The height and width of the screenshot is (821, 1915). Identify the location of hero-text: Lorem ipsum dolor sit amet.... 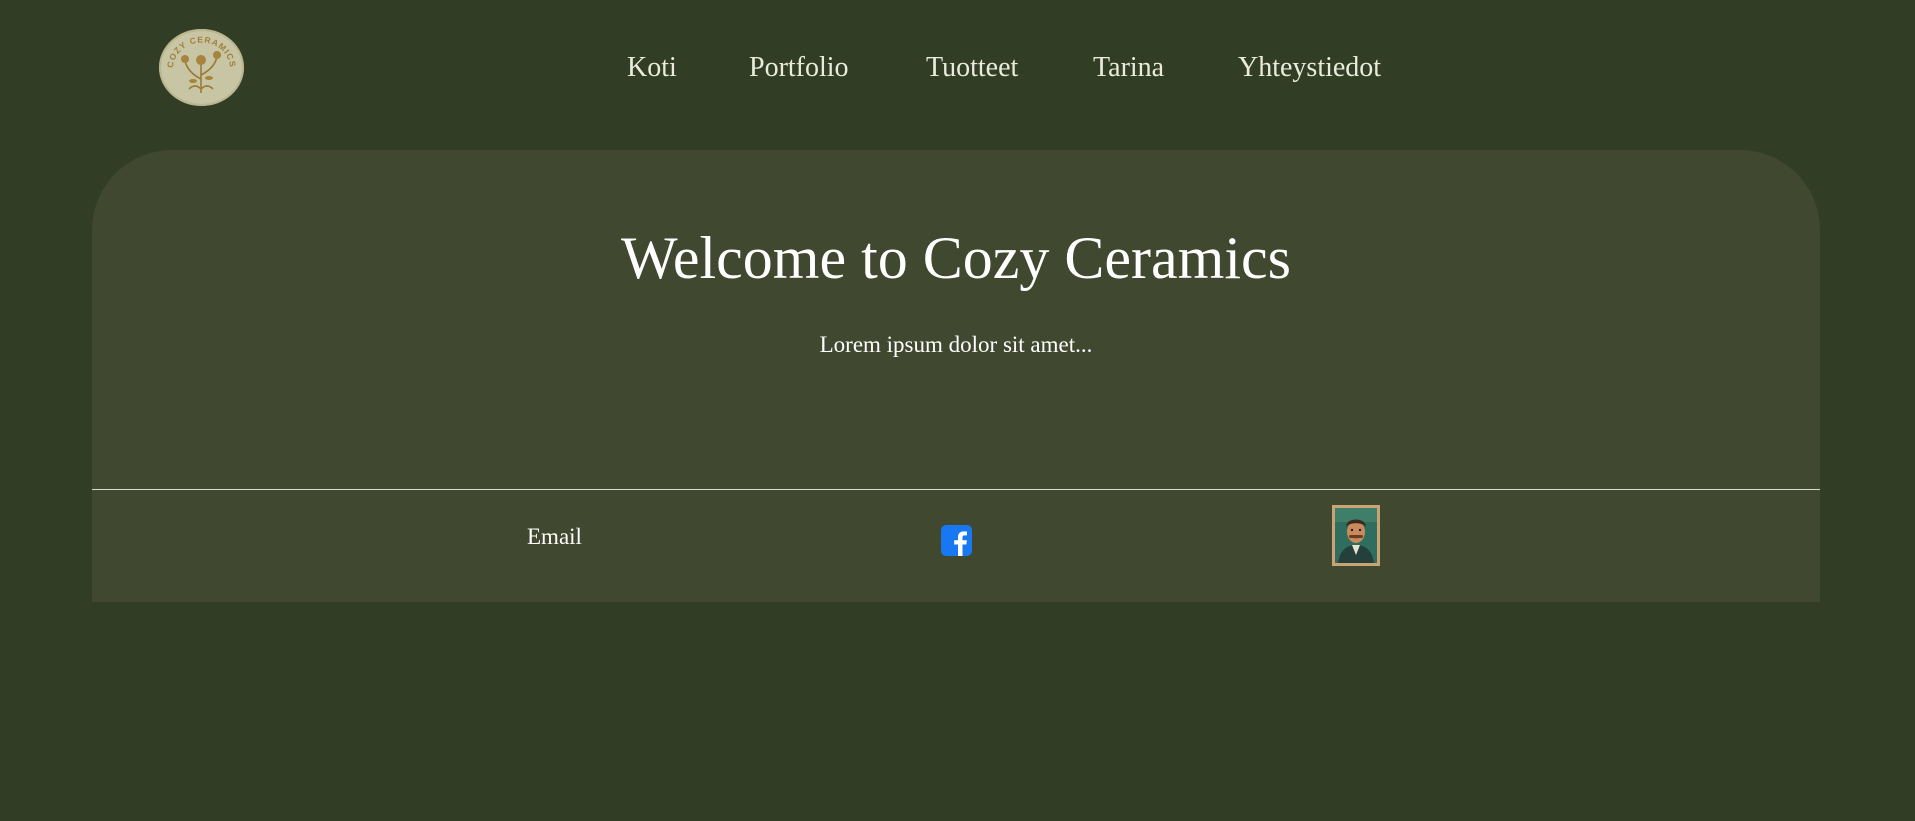
(956, 344).